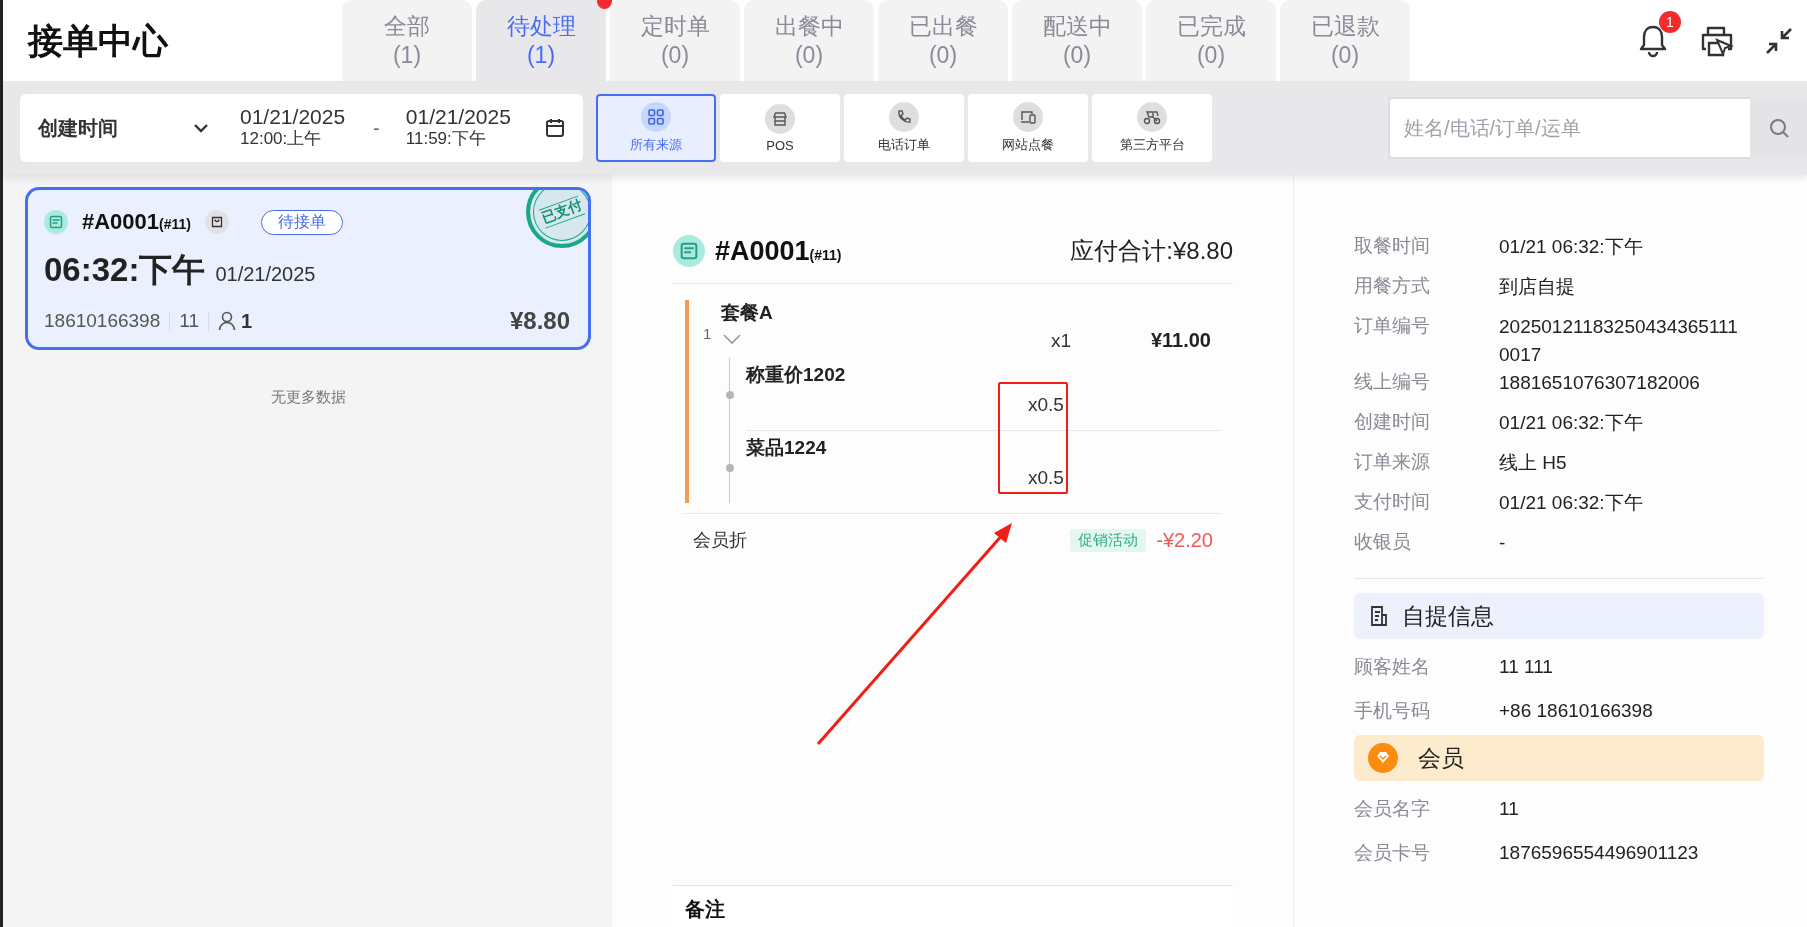 The width and height of the screenshot is (1807, 927). Describe the element at coordinates (1184, 540) in the screenshot. I see `discount-amount: -¥2.20` at that location.